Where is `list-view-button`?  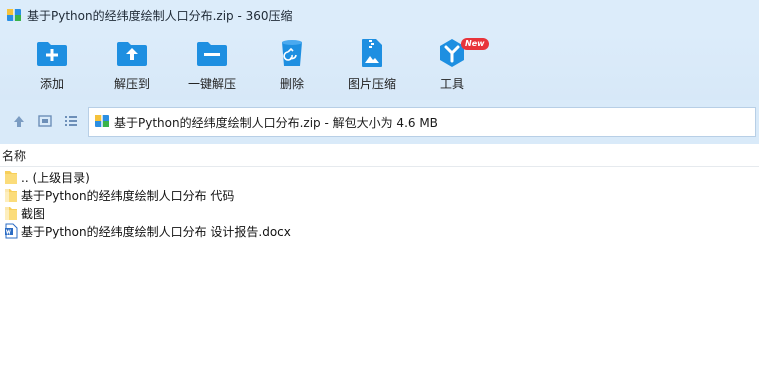
list-view-button is located at coordinates (71, 122).